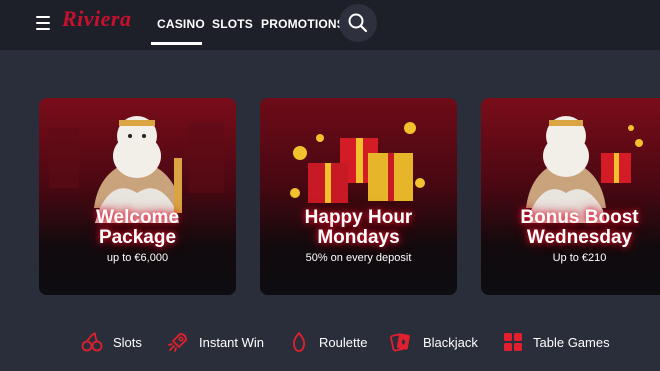 The image size is (660, 371). I want to click on promo-title-line2: Mondays, so click(358, 237).